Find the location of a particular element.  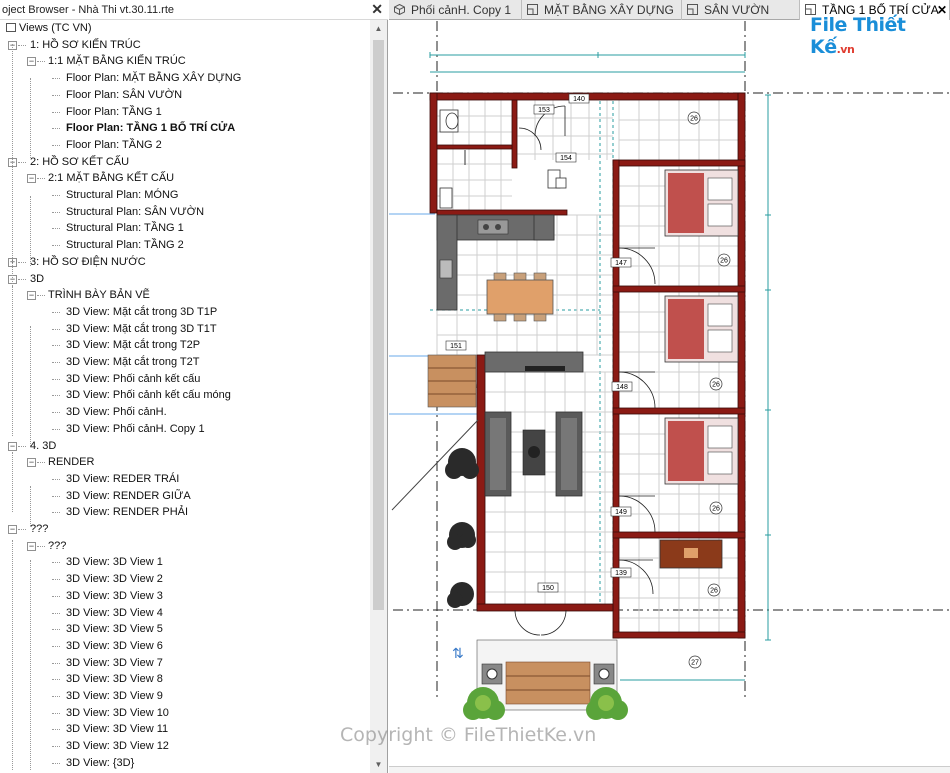

3d-view-icon is located at coordinates (399, 9).